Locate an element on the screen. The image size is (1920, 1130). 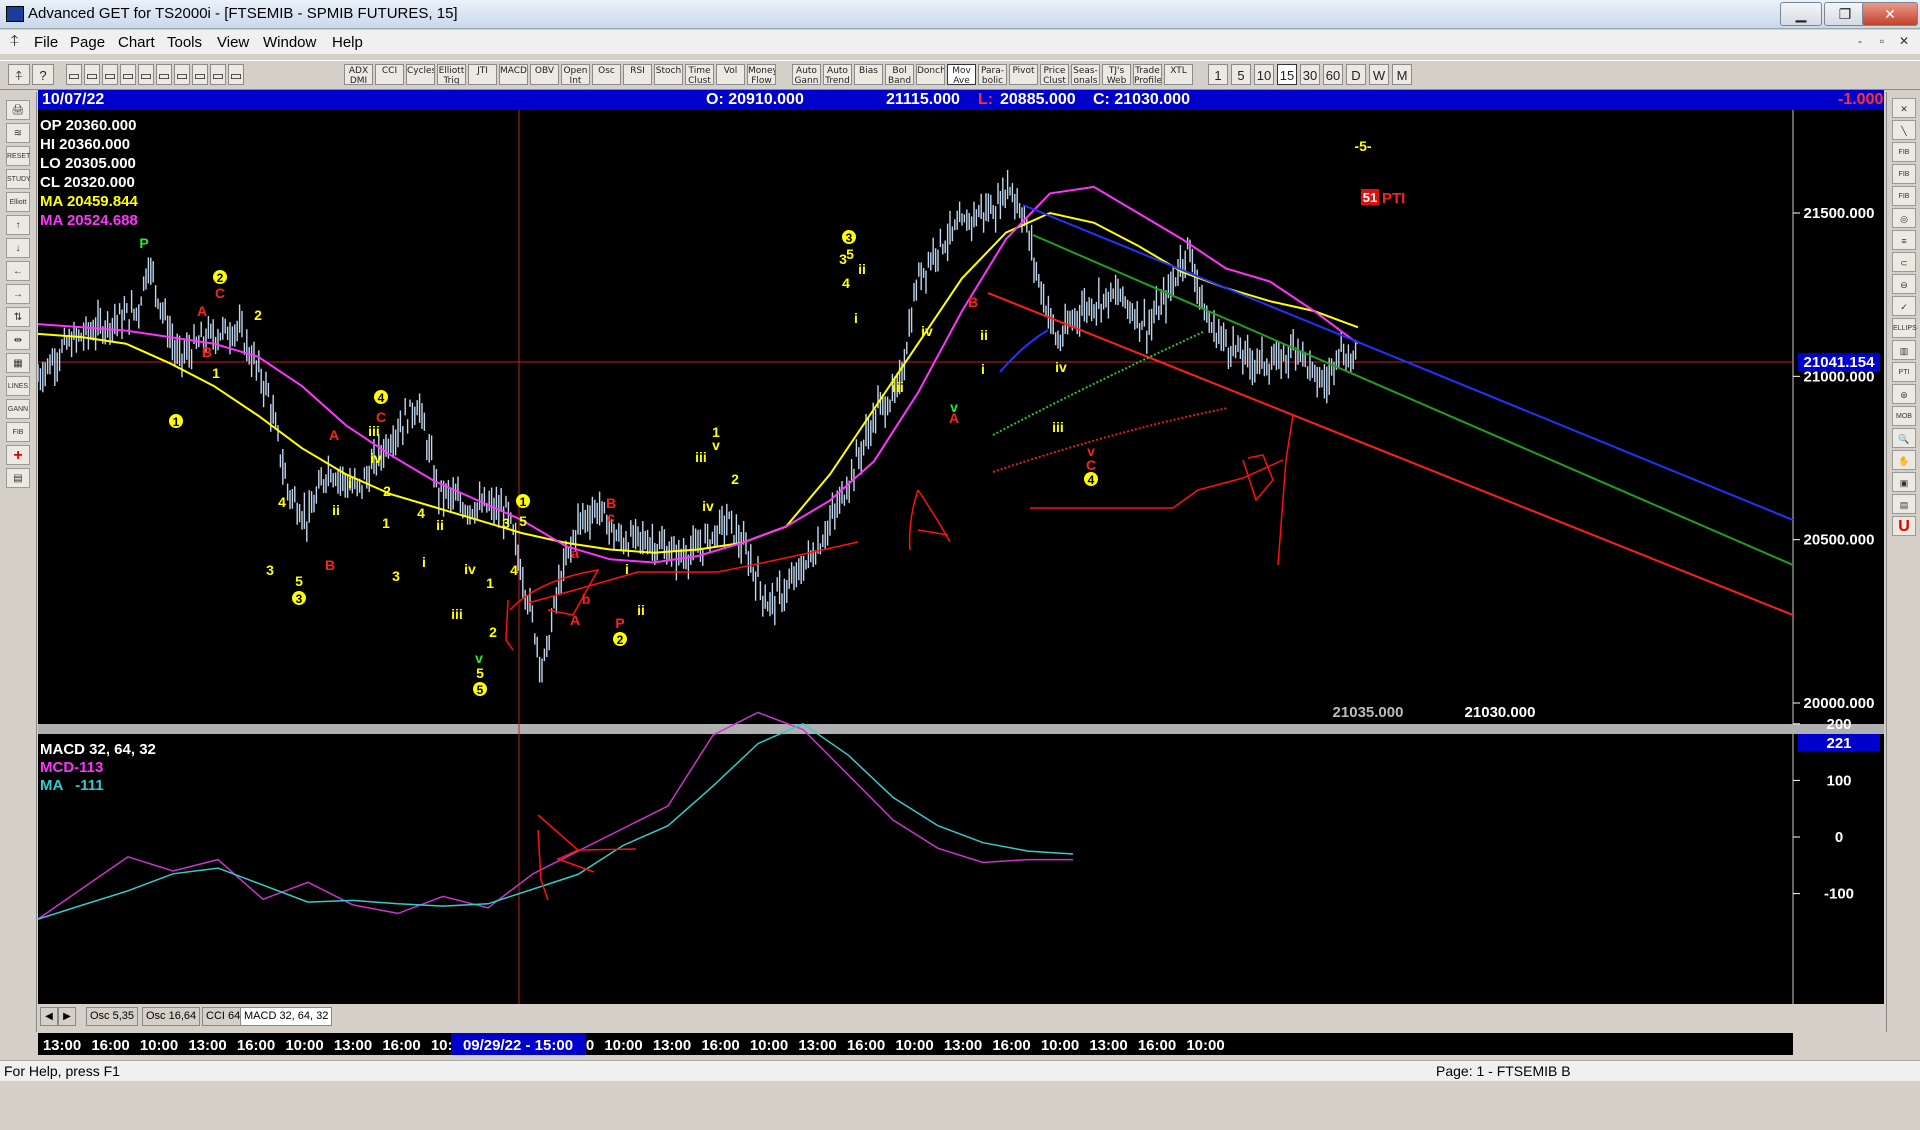
left-tool-reset-2: RESET is located at coordinates (18, 156).